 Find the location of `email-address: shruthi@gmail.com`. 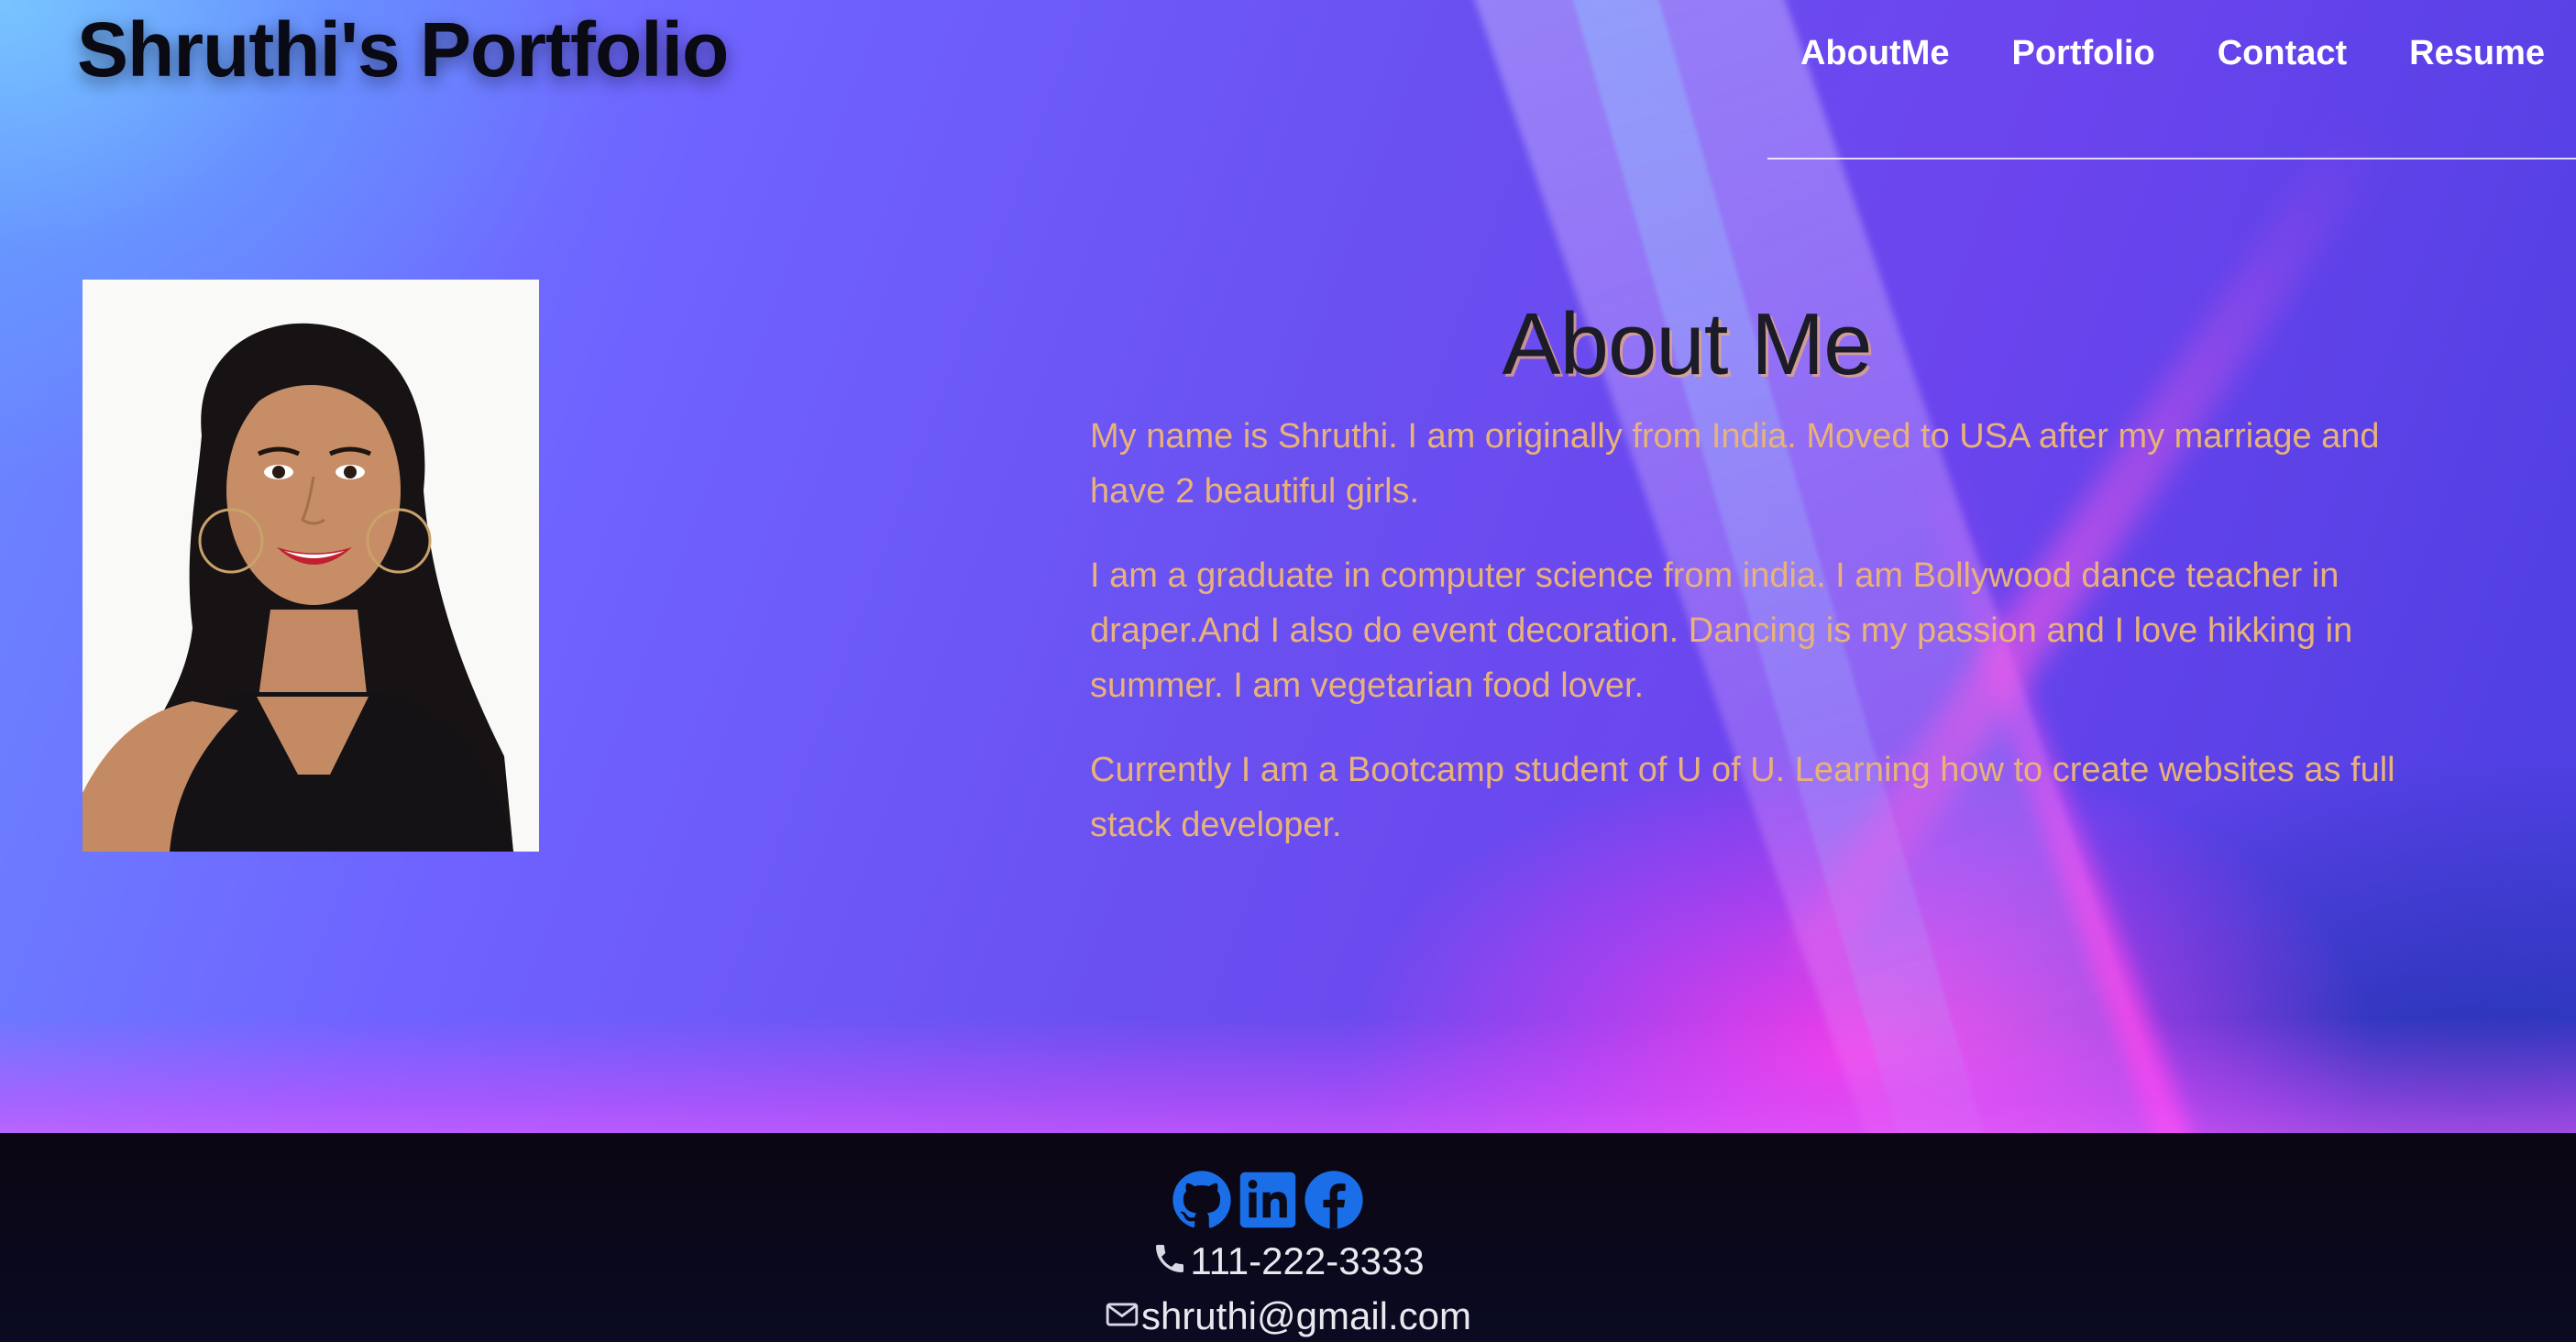

email-address: shruthi@gmail.com is located at coordinates (1306, 1315).